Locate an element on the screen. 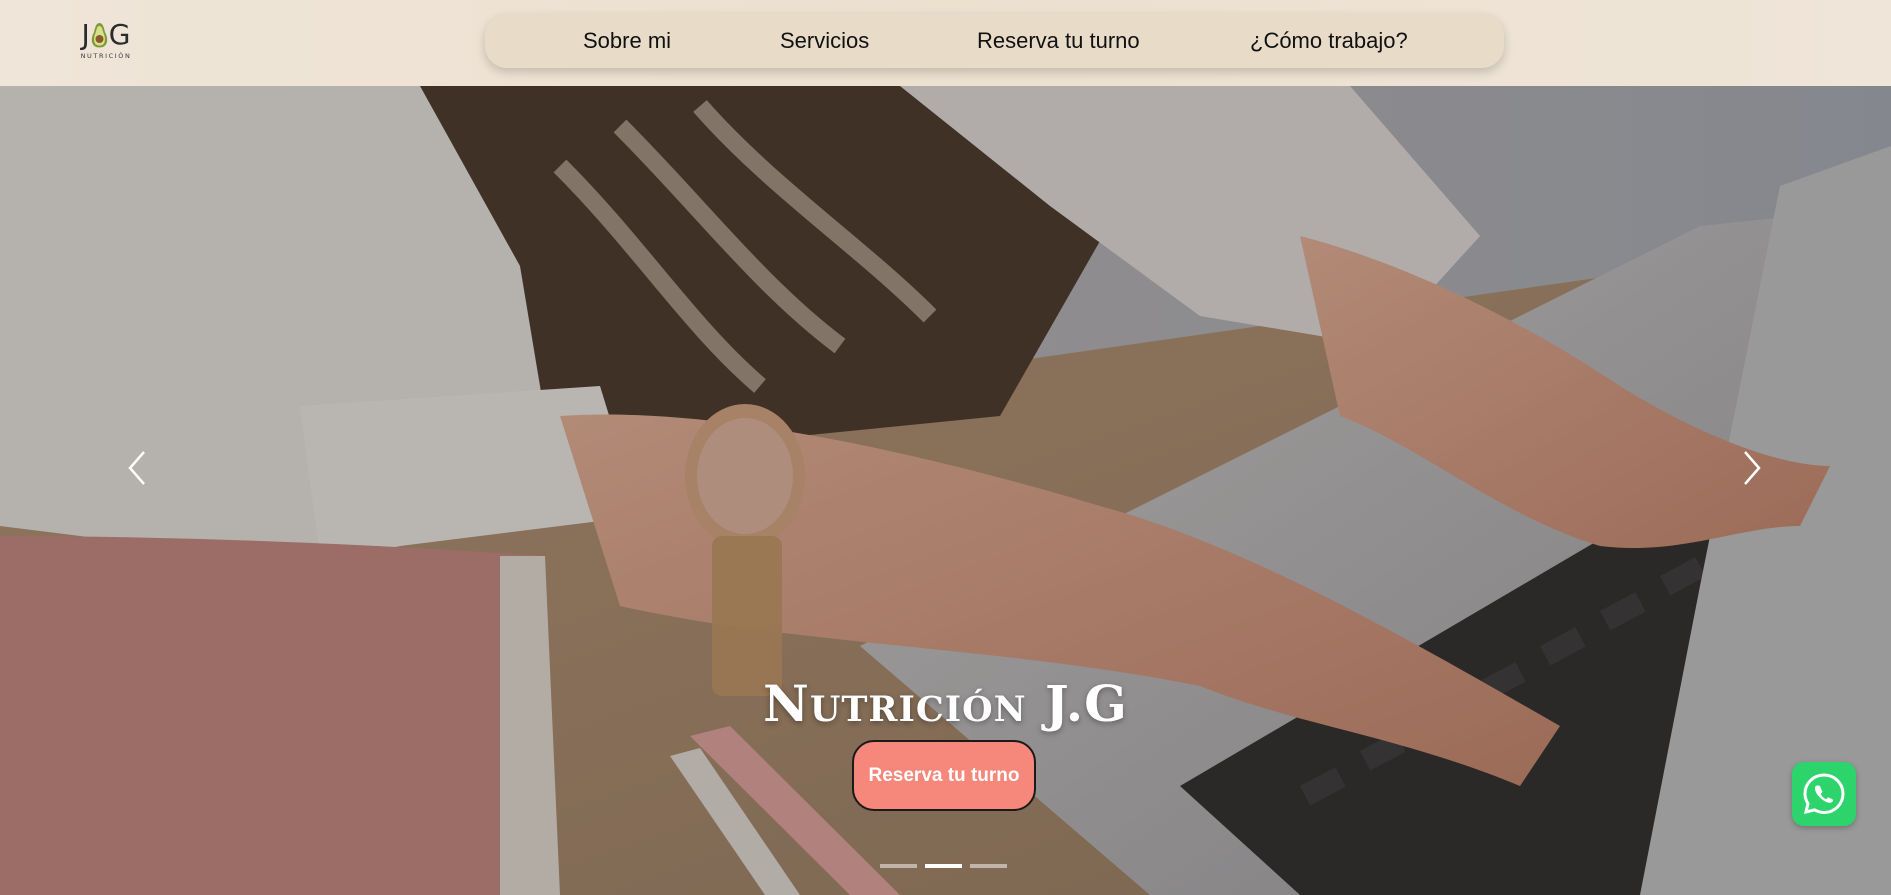  hero-title: Nutrición J.G is located at coordinates (945, 703).